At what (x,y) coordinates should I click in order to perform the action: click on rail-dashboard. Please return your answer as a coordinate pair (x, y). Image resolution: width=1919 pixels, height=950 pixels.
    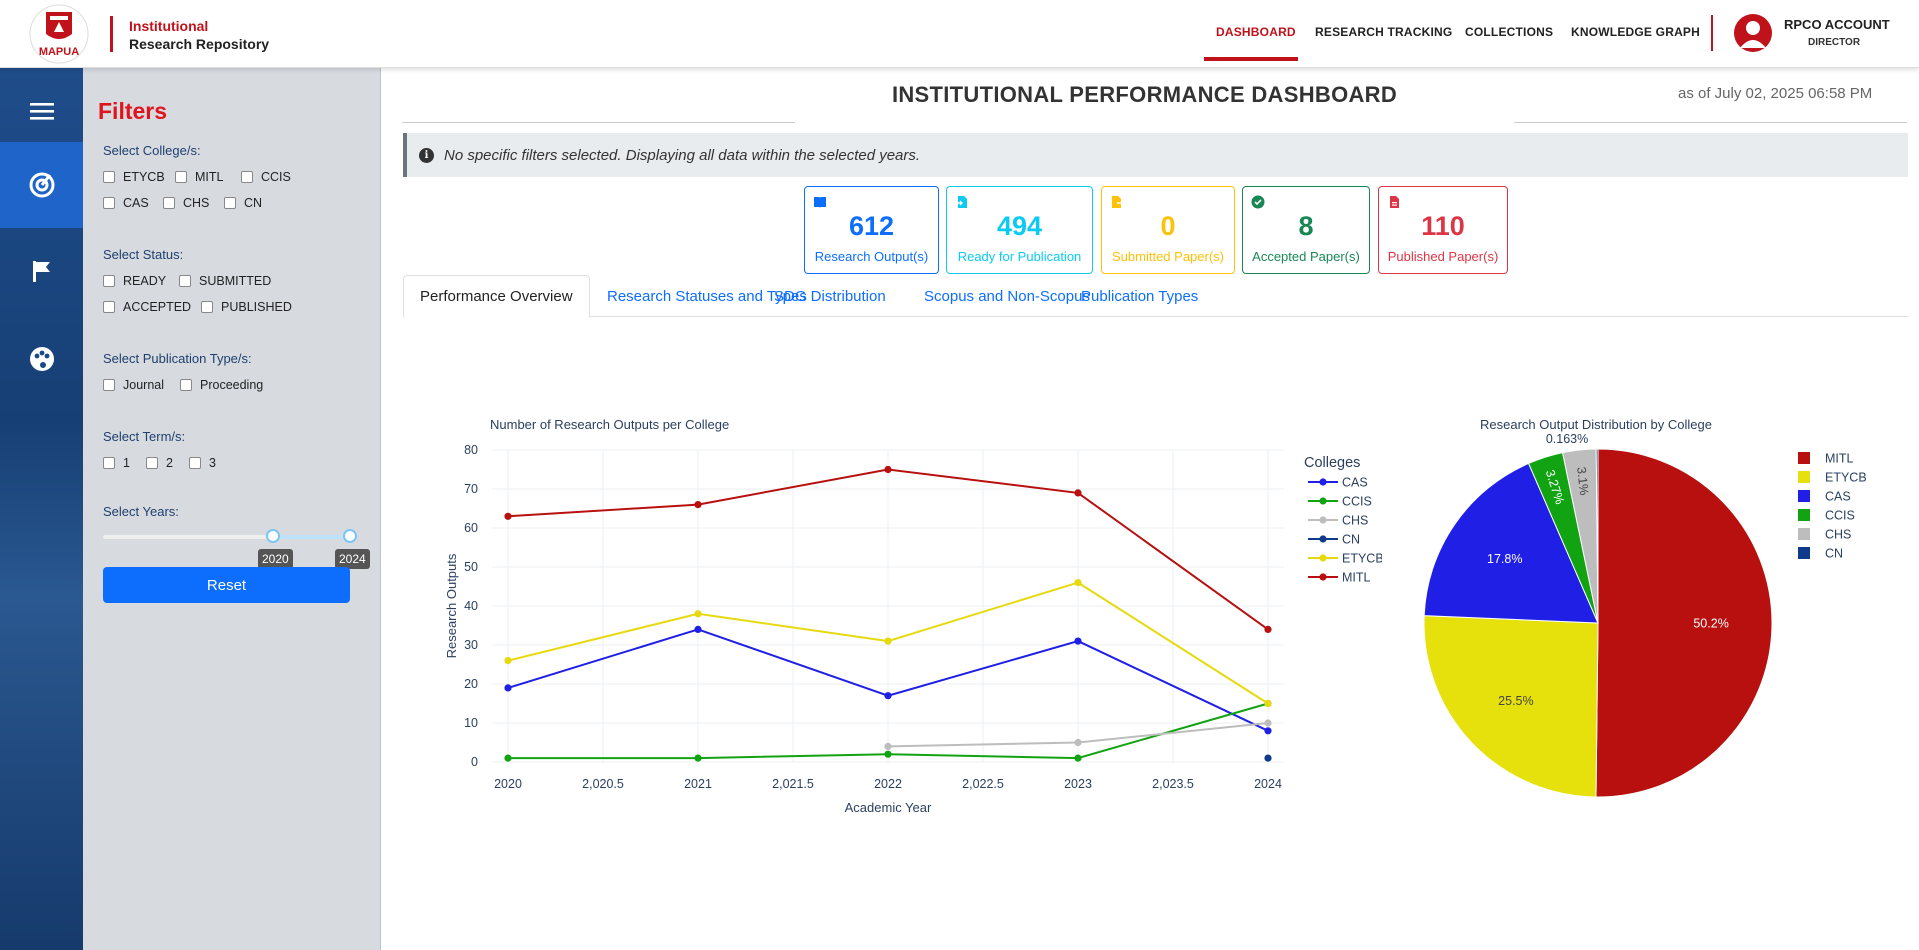
    Looking at the image, I should click on (41, 185).